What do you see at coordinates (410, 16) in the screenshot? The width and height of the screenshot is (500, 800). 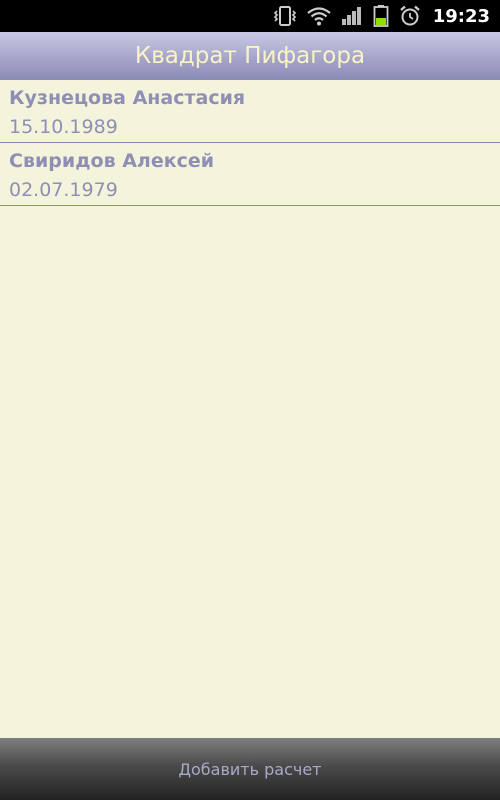 I see `alarm-icon` at bounding box center [410, 16].